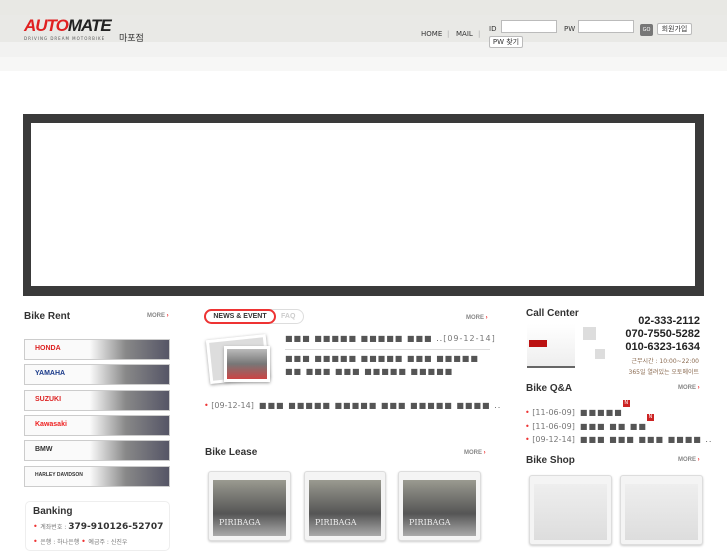  Describe the element at coordinates (364, 338) in the screenshot. I see `featured-title-text: ■■■ ■■■■■ ■■■■■ ■■■ ..` at that location.